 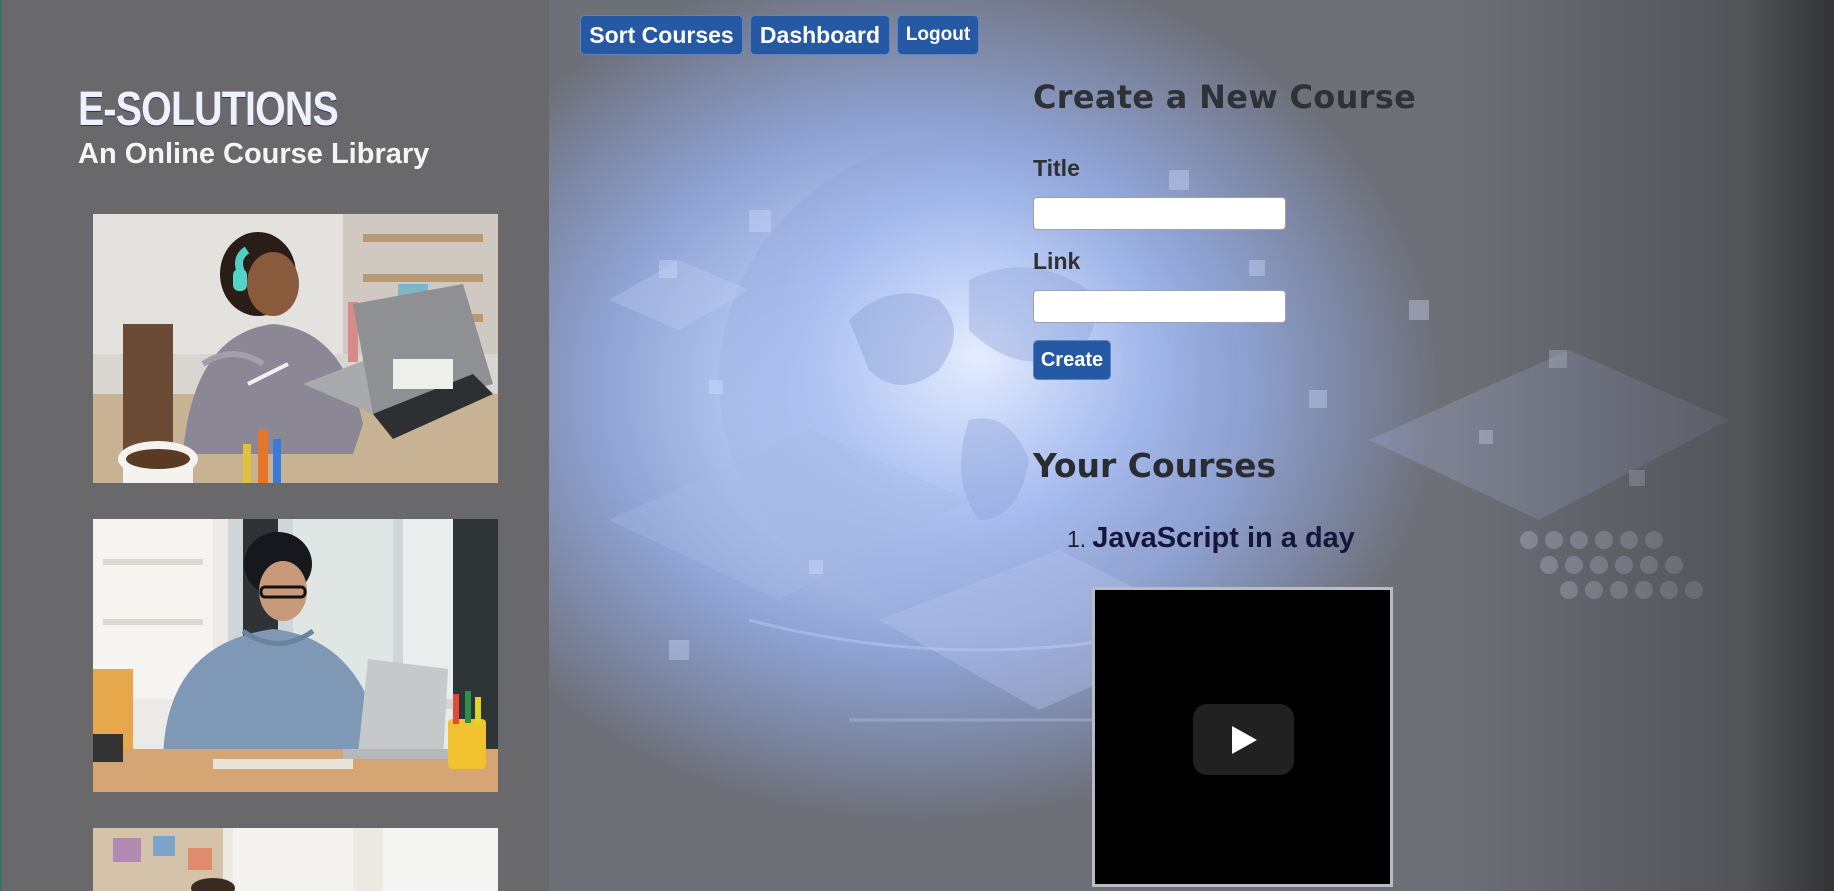 I want to click on title-input, so click(x=1159, y=213).